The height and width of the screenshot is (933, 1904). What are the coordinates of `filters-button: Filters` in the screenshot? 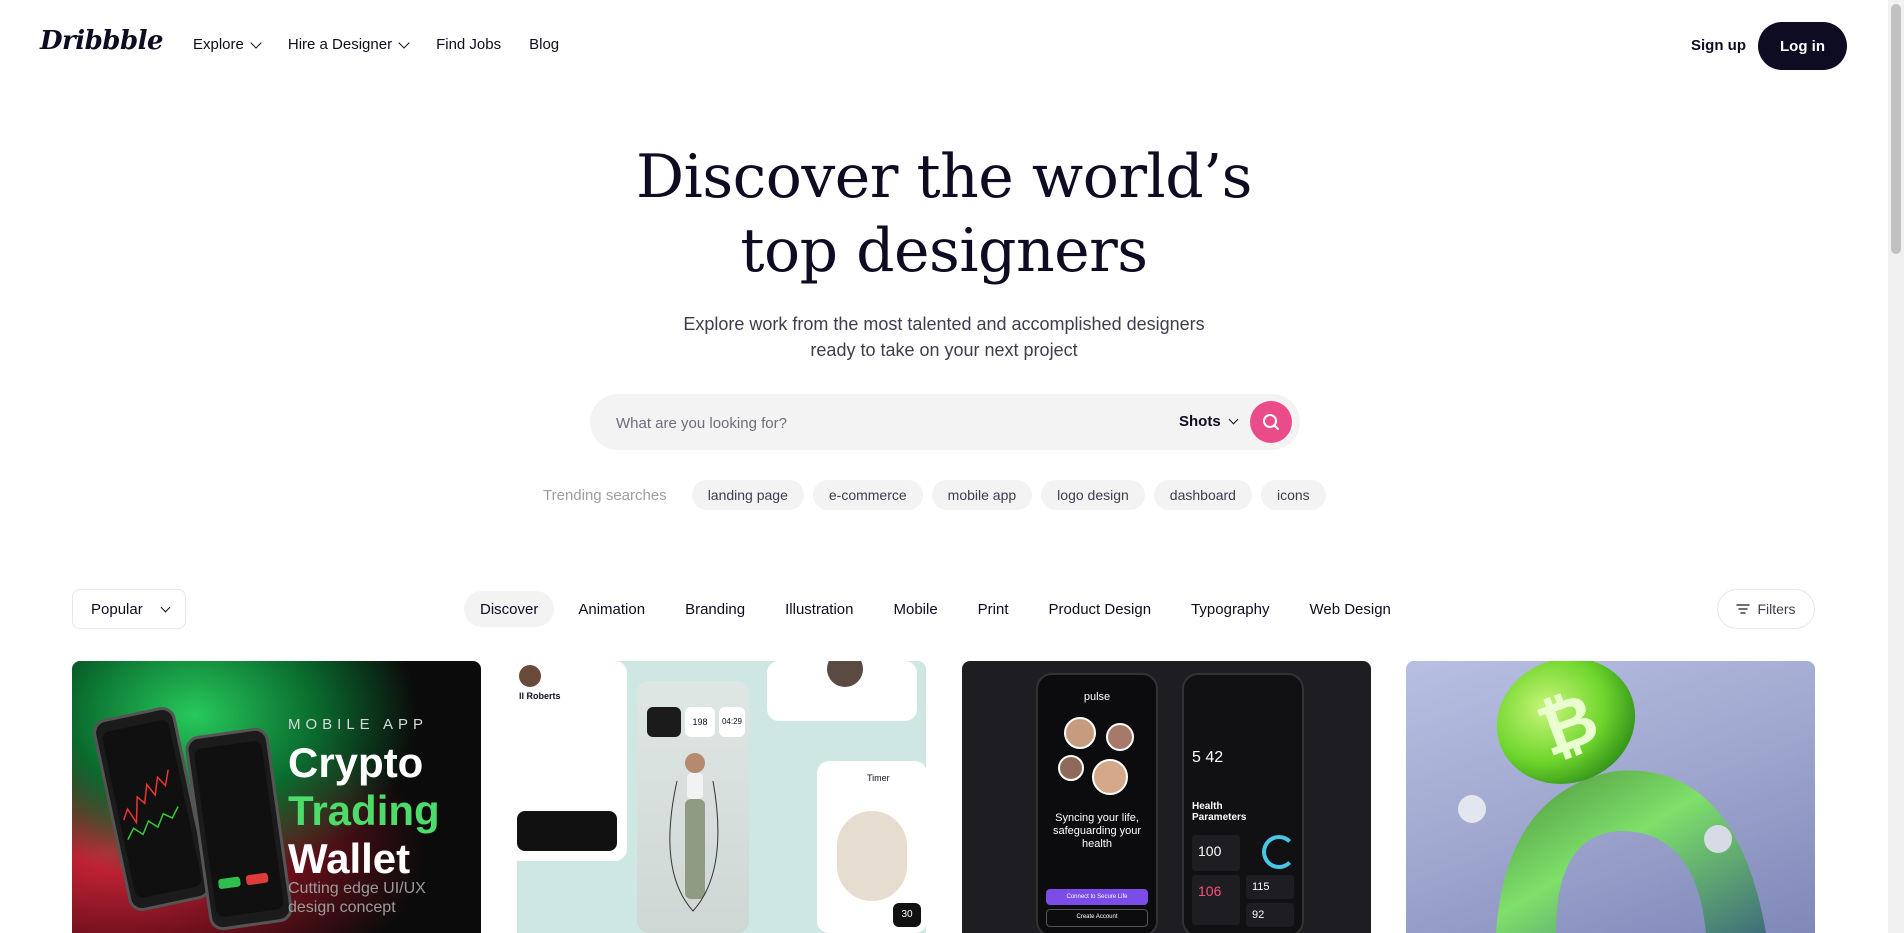 It's located at (1766, 609).